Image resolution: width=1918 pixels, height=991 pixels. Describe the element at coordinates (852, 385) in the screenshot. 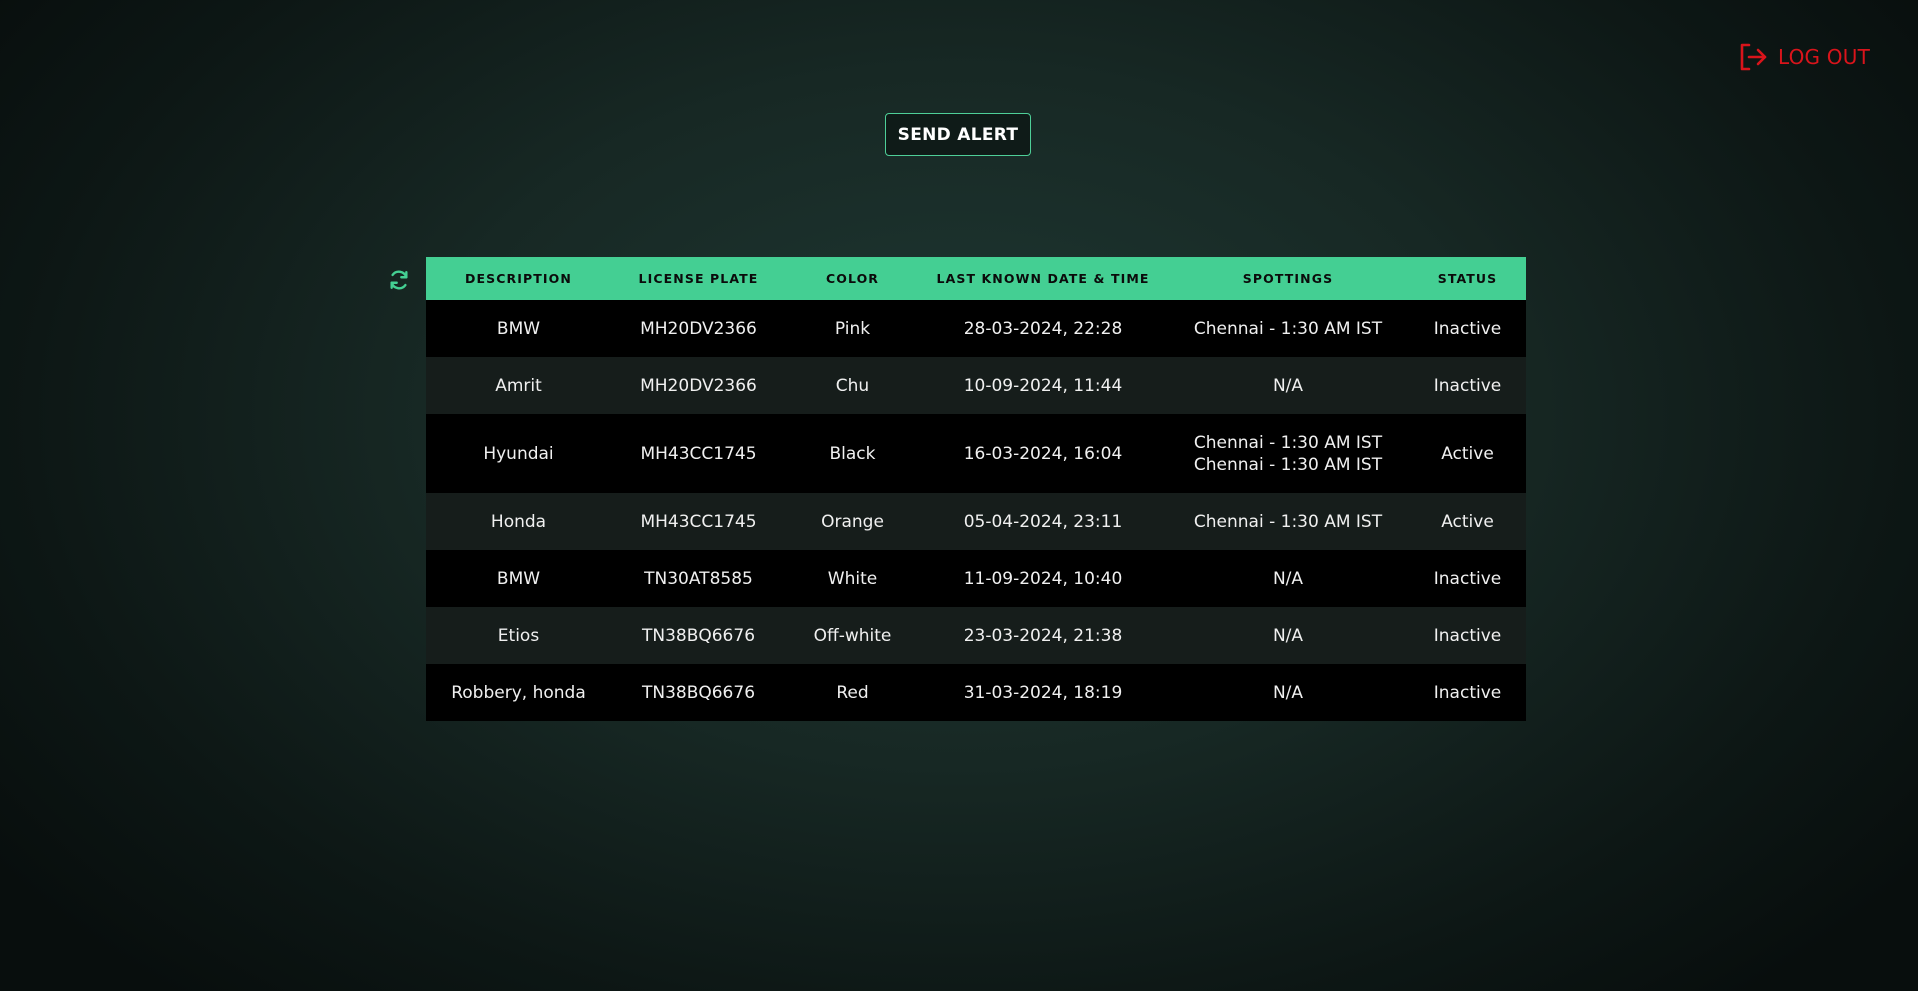

I see `cell-color: Chu` at that location.